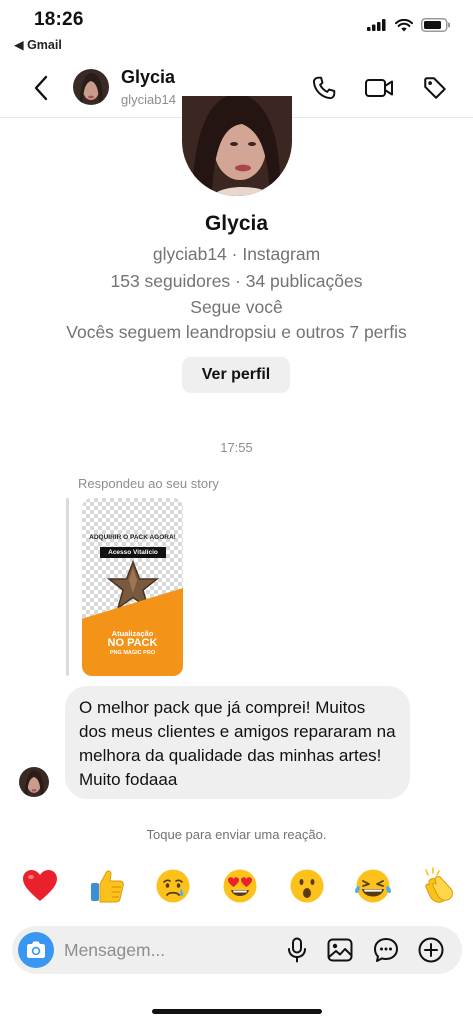 Image resolution: width=473 pixels, height=1024 pixels. I want to click on header-handle: glyciab14, so click(148, 99).